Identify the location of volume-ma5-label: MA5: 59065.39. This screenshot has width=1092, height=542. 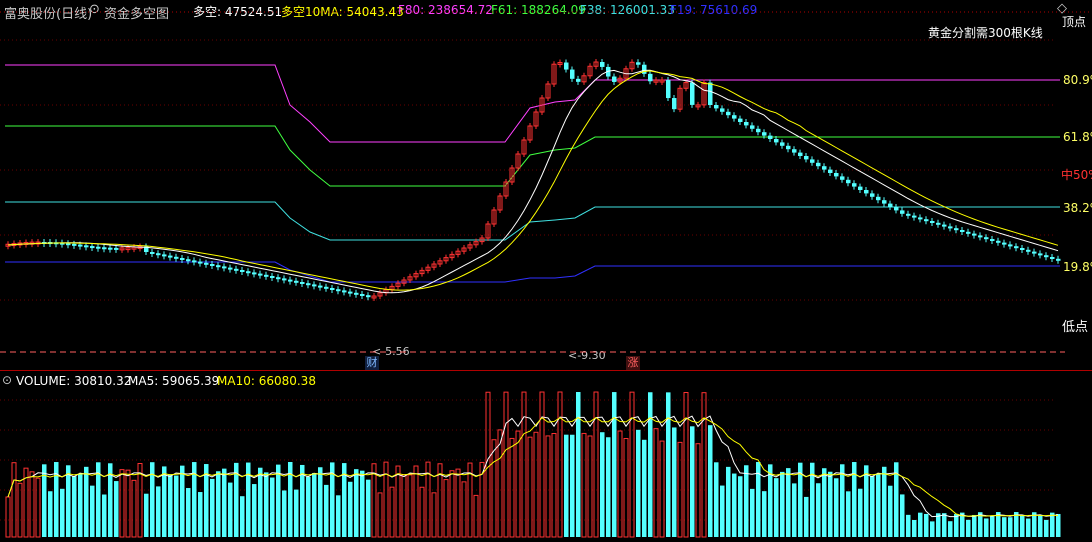
(174, 381).